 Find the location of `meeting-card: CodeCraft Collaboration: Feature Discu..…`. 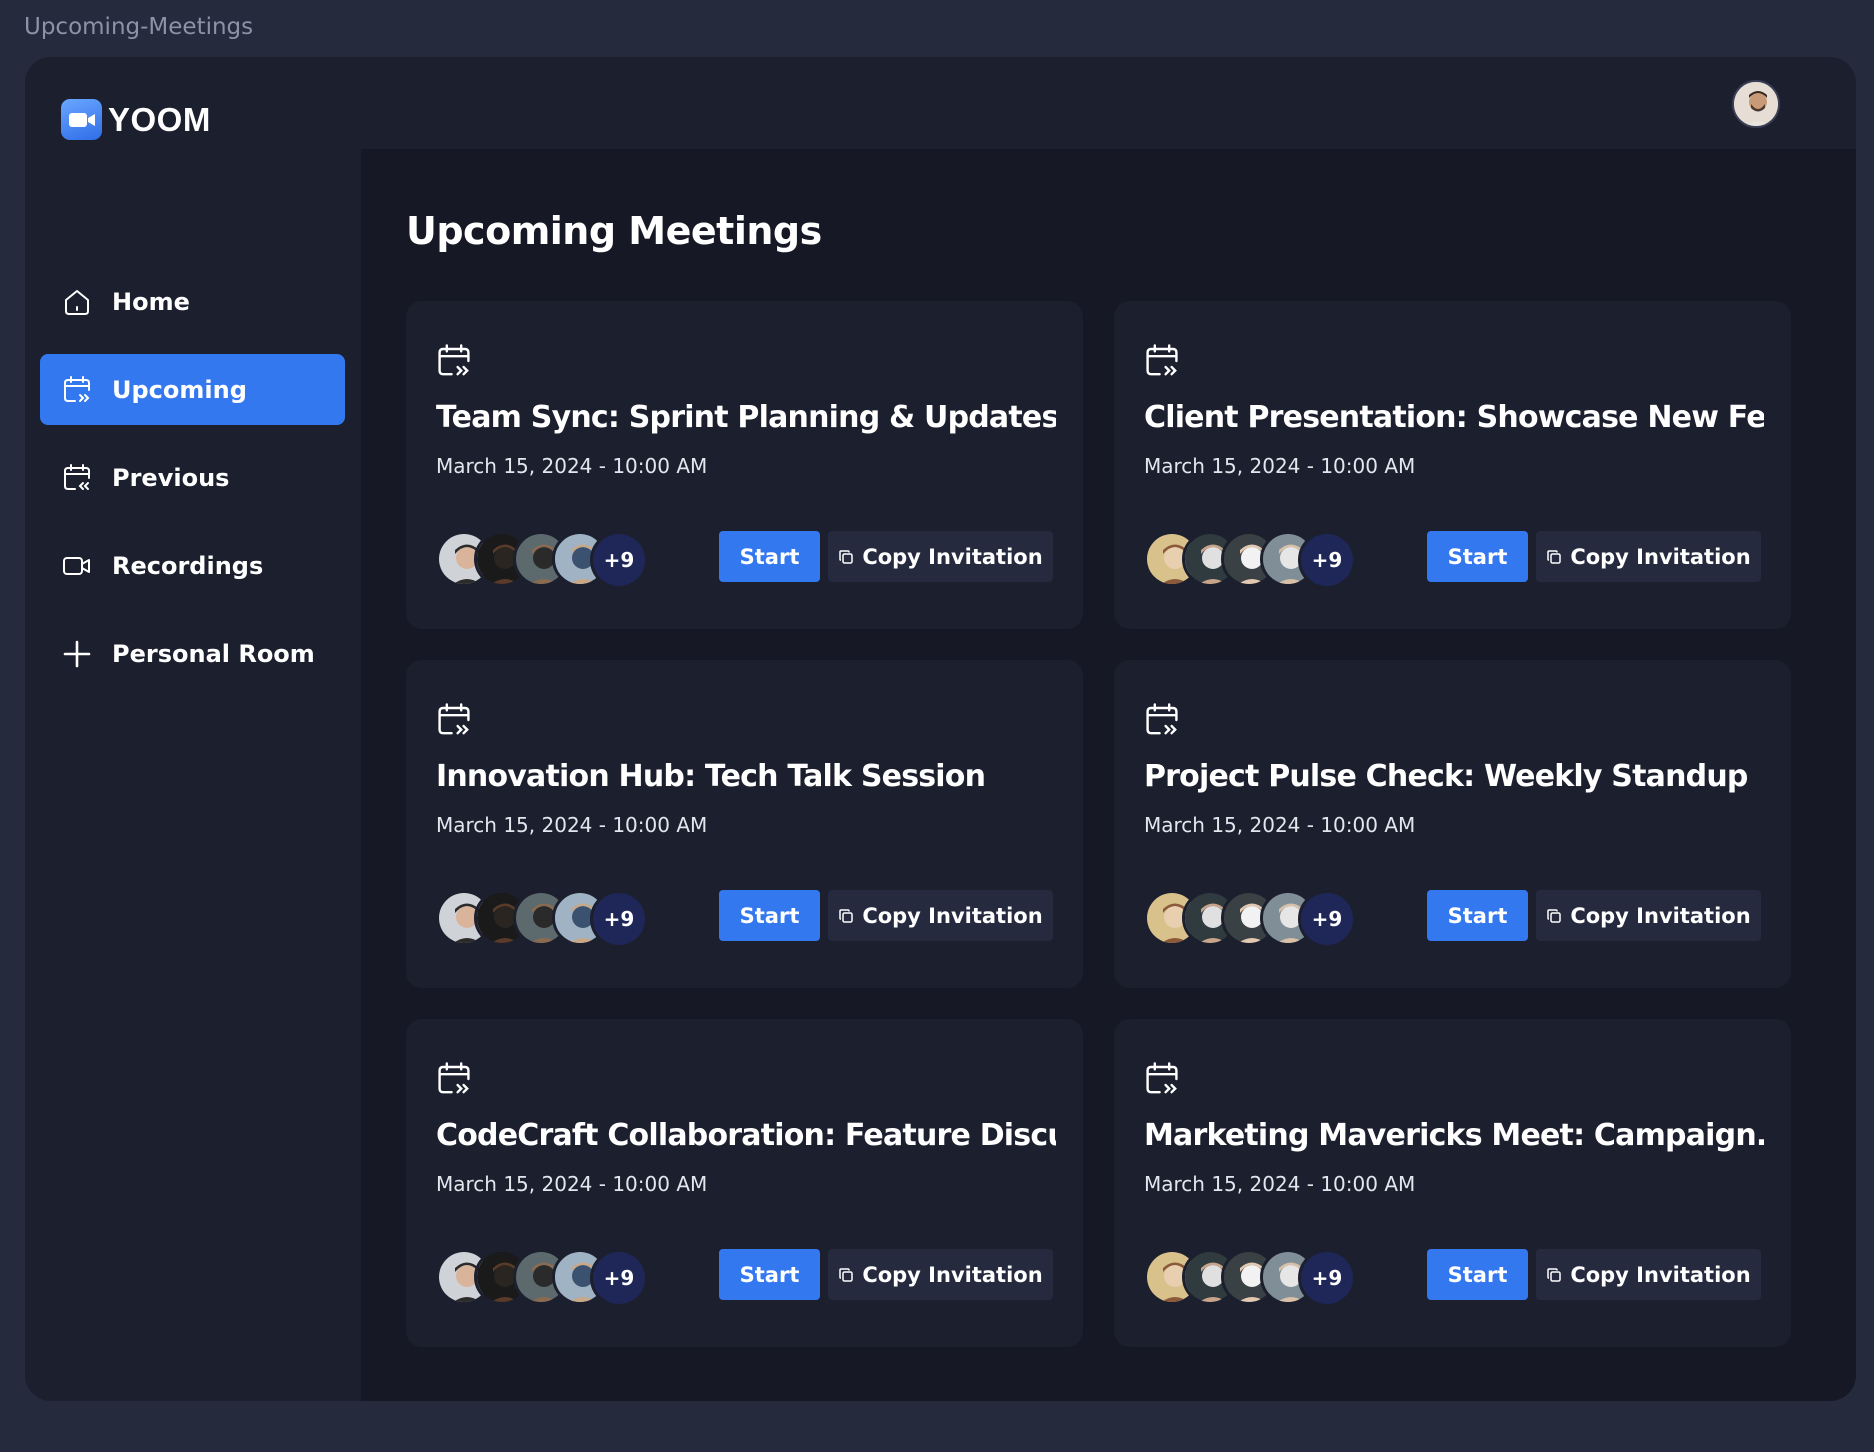

meeting-card: CodeCraft Collaboration: Feature Discu..… is located at coordinates (744, 1183).